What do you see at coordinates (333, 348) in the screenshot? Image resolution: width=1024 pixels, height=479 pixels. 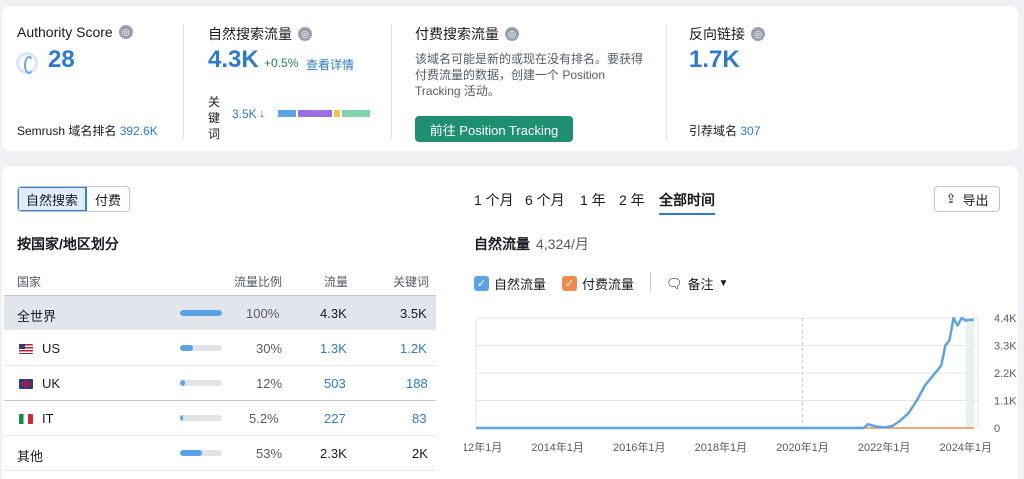 I see `traffic-value: 1.3K` at bounding box center [333, 348].